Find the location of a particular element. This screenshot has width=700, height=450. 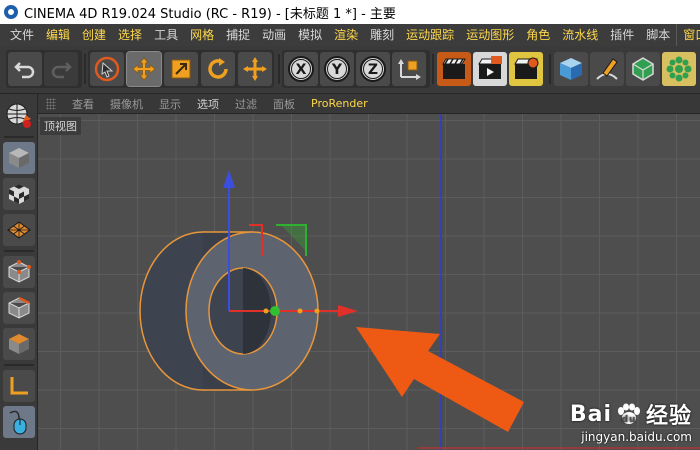

watermark-brand: Bai du 经验 is located at coordinates (631, 414).